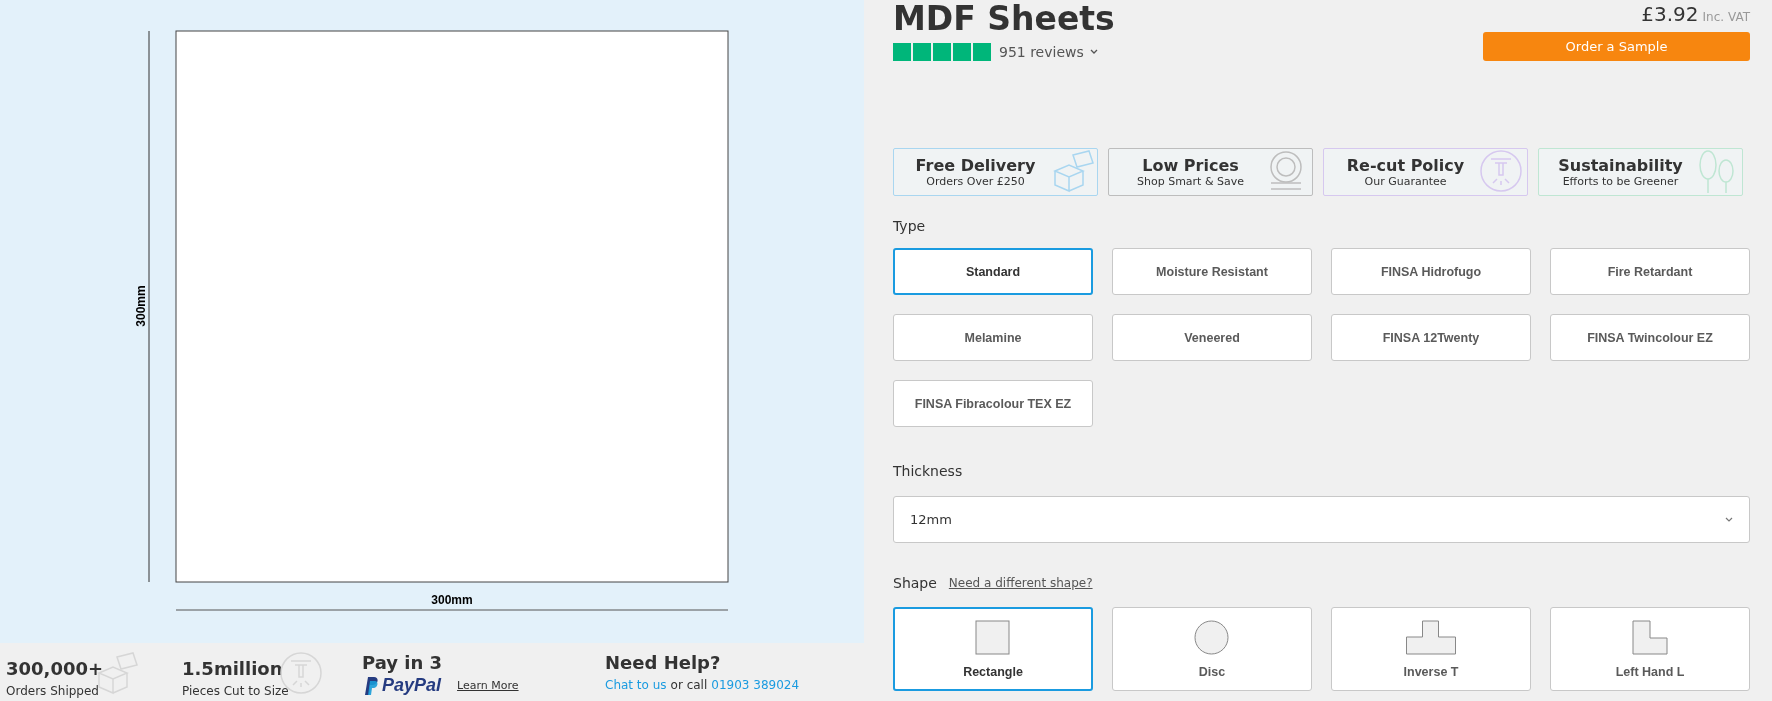 The image size is (1772, 701). I want to click on pay-title: Pay in 3, so click(402, 663).